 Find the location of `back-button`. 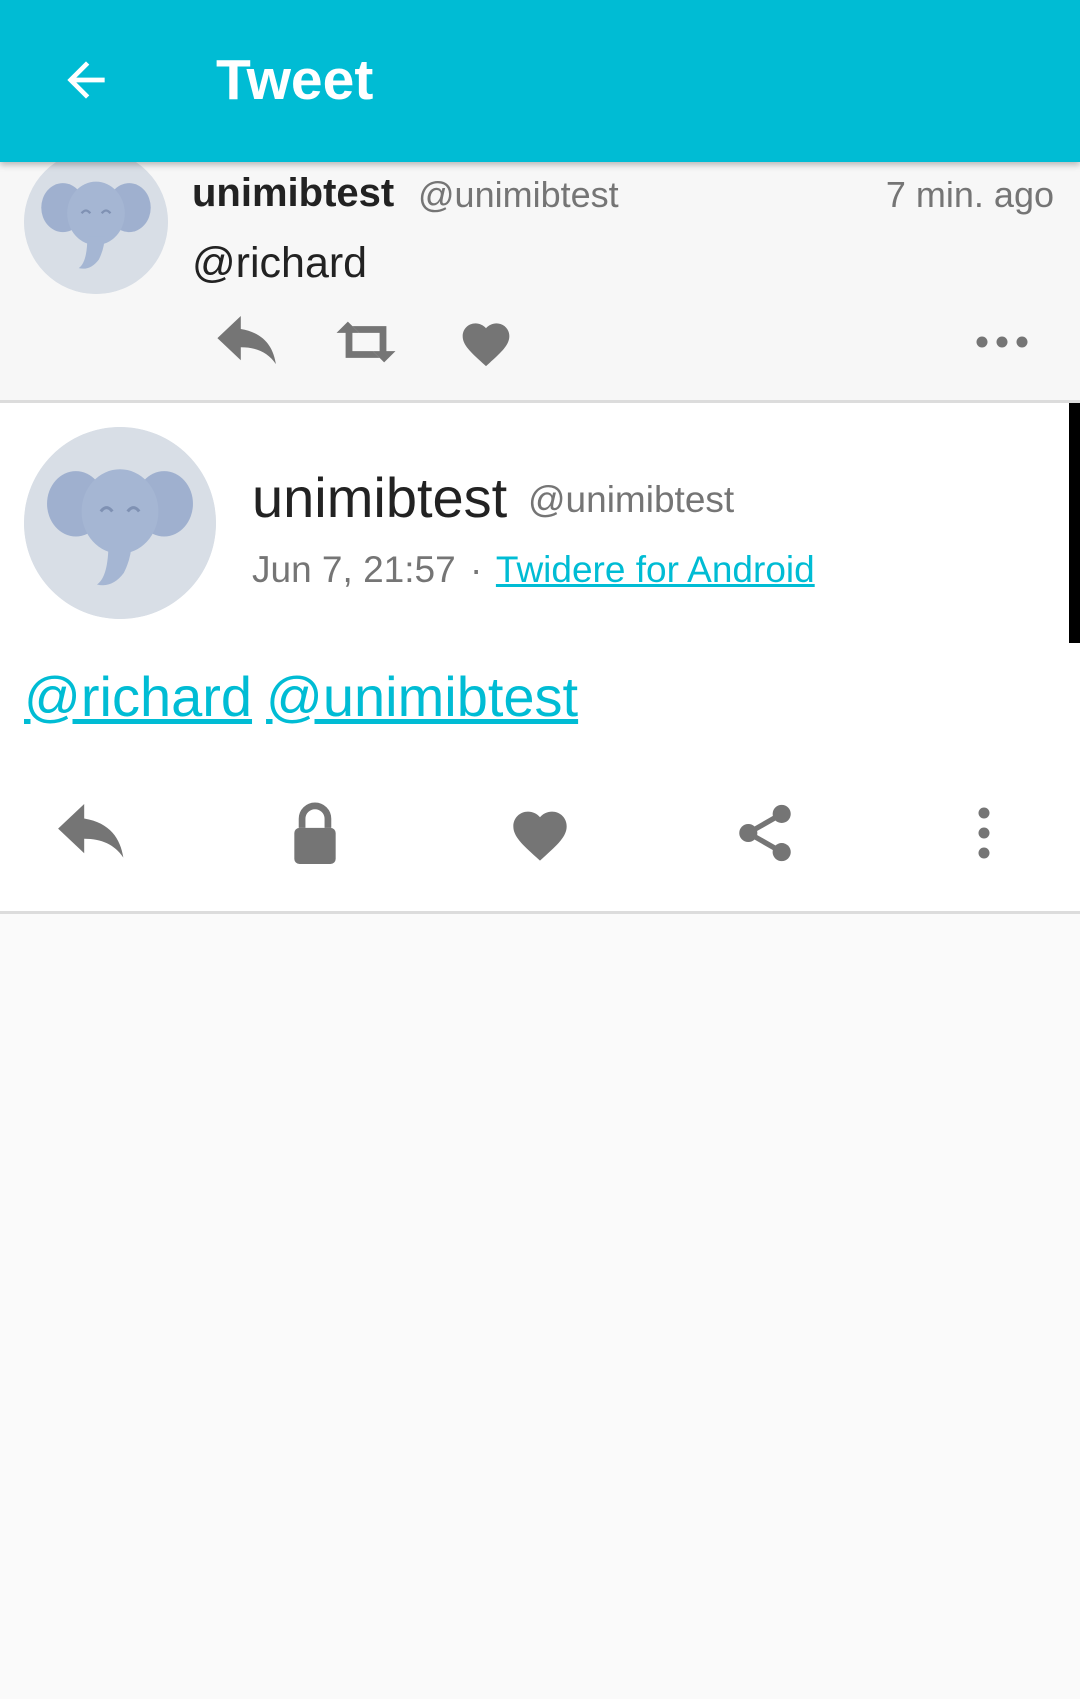

back-button is located at coordinates (86, 80).